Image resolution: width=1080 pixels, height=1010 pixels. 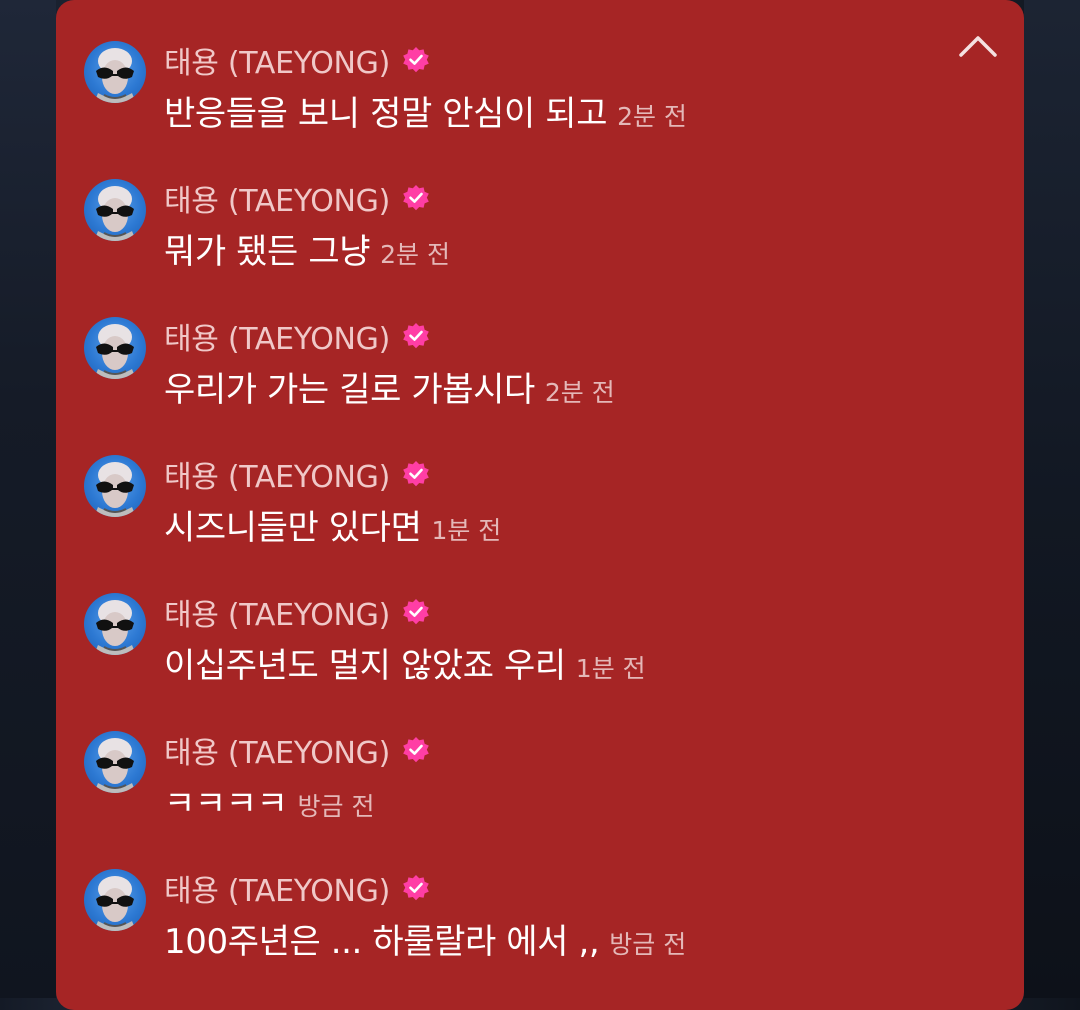 I want to click on comment-item: 태용 (TAEYONG) 이십주년도 멀지 않았죠 우리 1분 전, so click(x=524, y=661).